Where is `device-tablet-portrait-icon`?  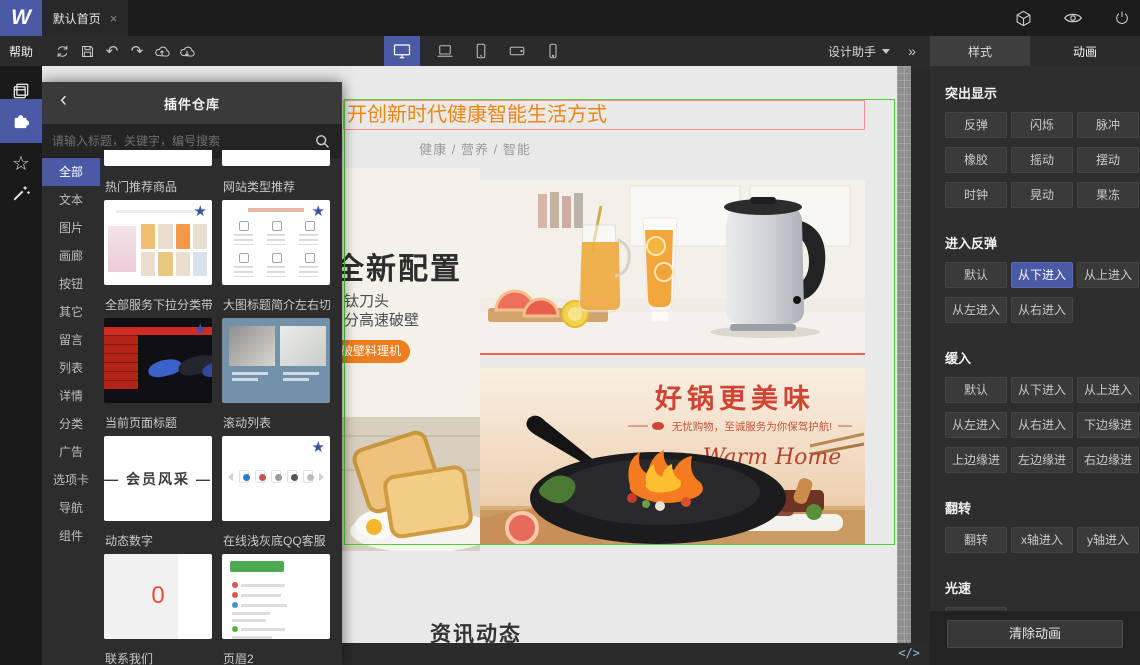
device-tablet-portrait-icon is located at coordinates (481, 51).